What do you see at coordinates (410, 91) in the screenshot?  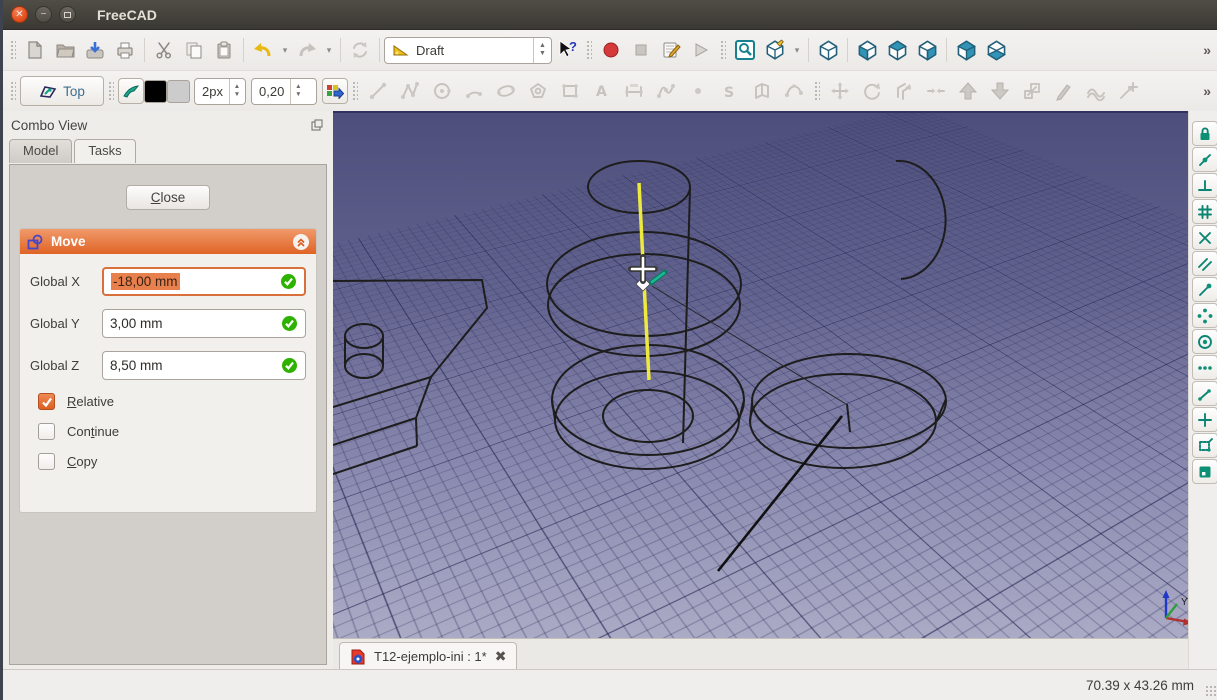 I see `draft-polyline-button` at bounding box center [410, 91].